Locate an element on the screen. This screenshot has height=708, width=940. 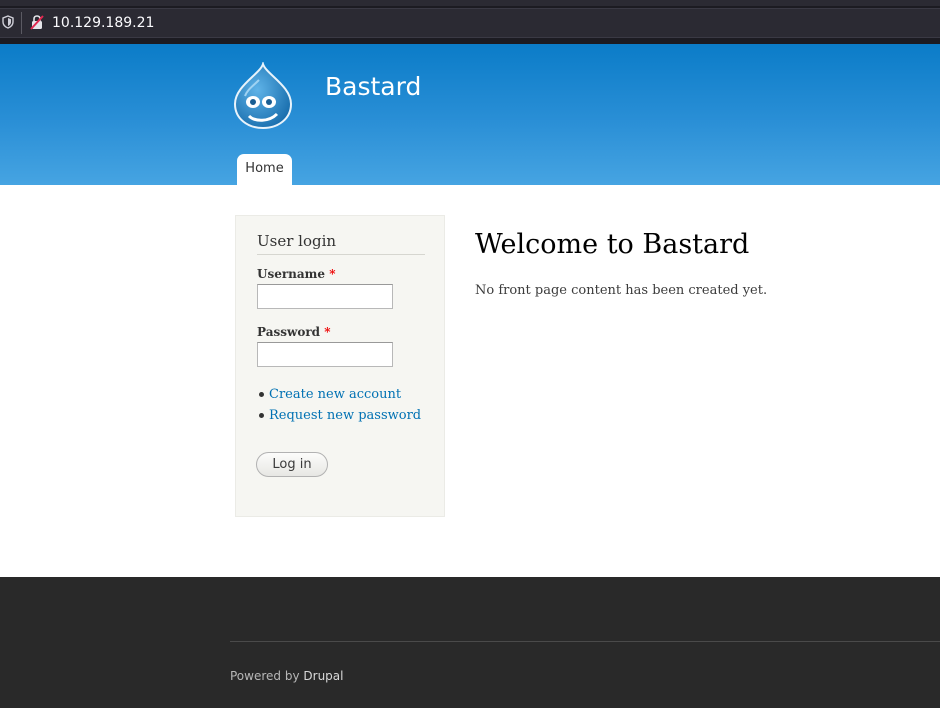
url-separator is located at coordinates (21, 23).